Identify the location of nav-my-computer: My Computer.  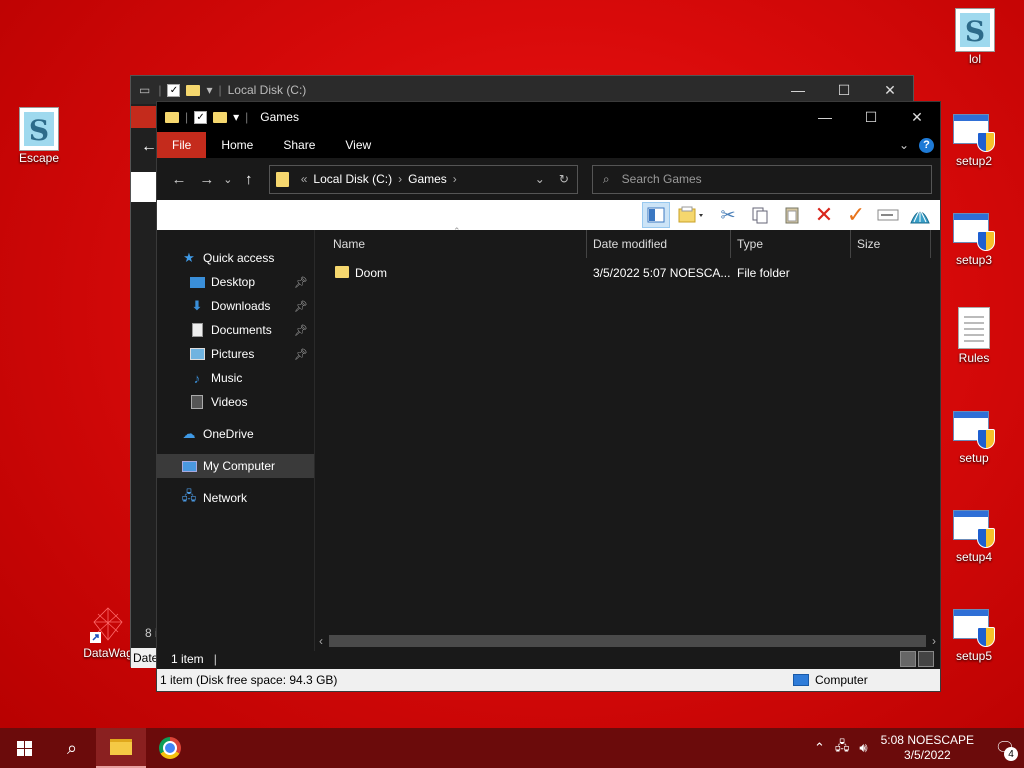
(235, 466).